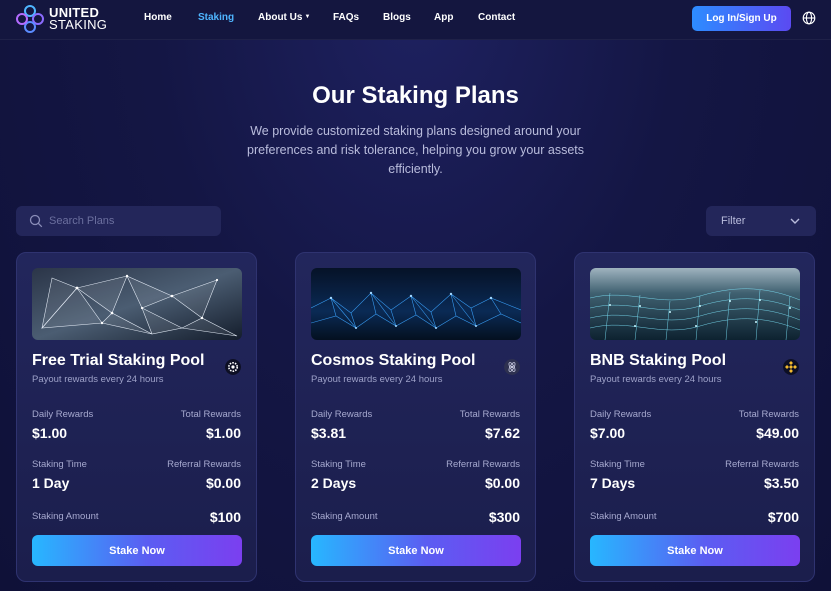 This screenshot has height=591, width=831. Describe the element at coordinates (334, 483) in the screenshot. I see `staking-time-value: 2 Days` at that location.